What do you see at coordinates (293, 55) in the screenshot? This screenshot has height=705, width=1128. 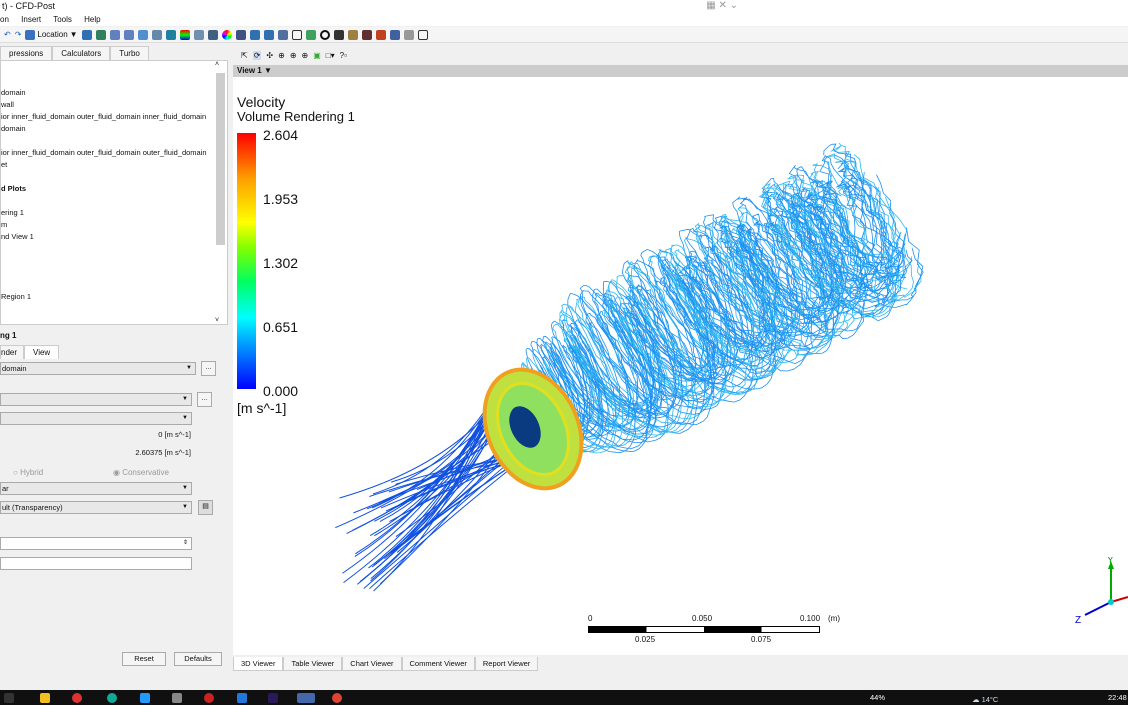 I see `zoom-box-icon: ⊕` at bounding box center [293, 55].